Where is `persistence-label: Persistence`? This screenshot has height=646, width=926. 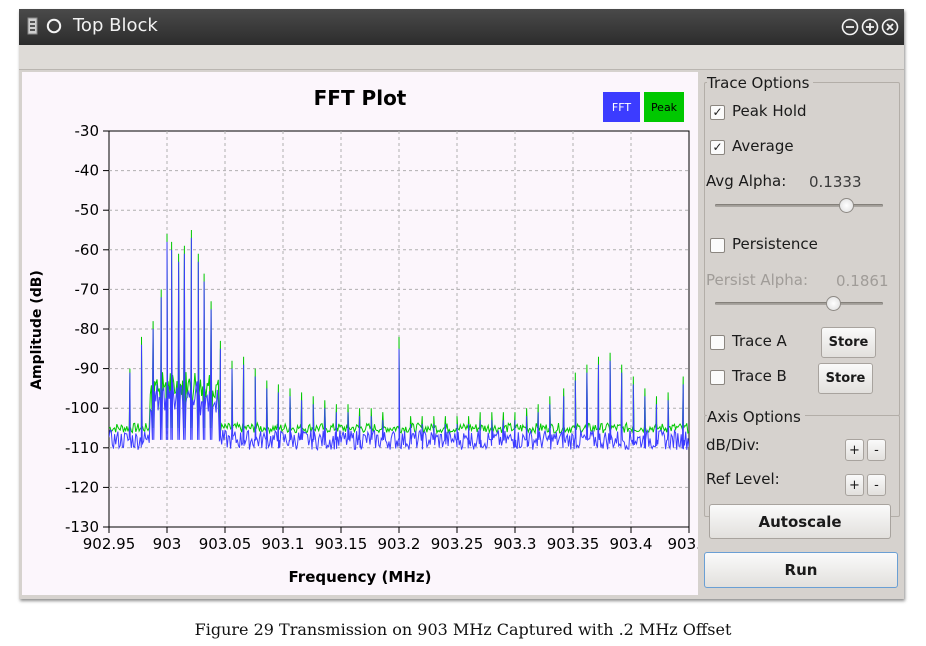 persistence-label: Persistence is located at coordinates (775, 244).